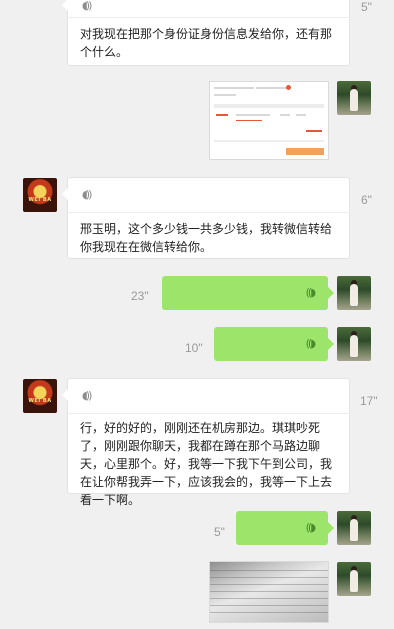 Image resolution: width=394 pixels, height=629 pixels. Describe the element at coordinates (206, 43) in the screenshot. I see `voice-transcript: 对我现在把那个身份证身份信息发给你，还有那个什么。` at that location.